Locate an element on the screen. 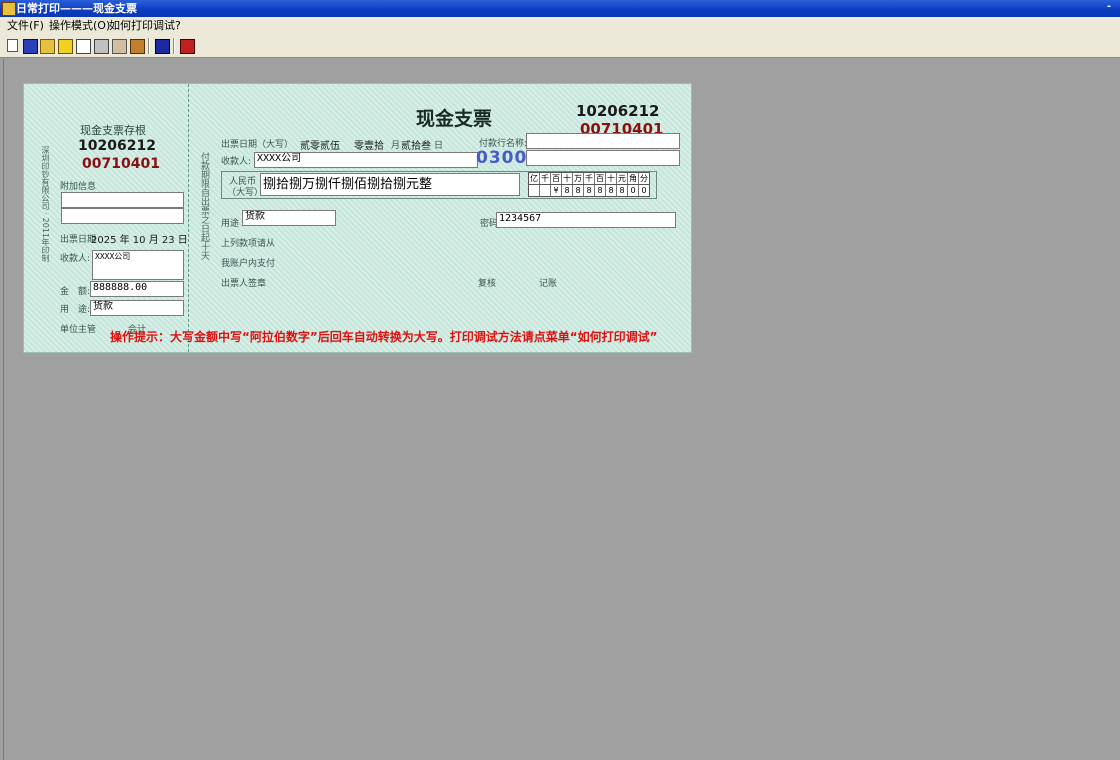 Image resolution: width=1120 pixels, height=760 pixels. signer-label: 出票人签章 is located at coordinates (244, 284).